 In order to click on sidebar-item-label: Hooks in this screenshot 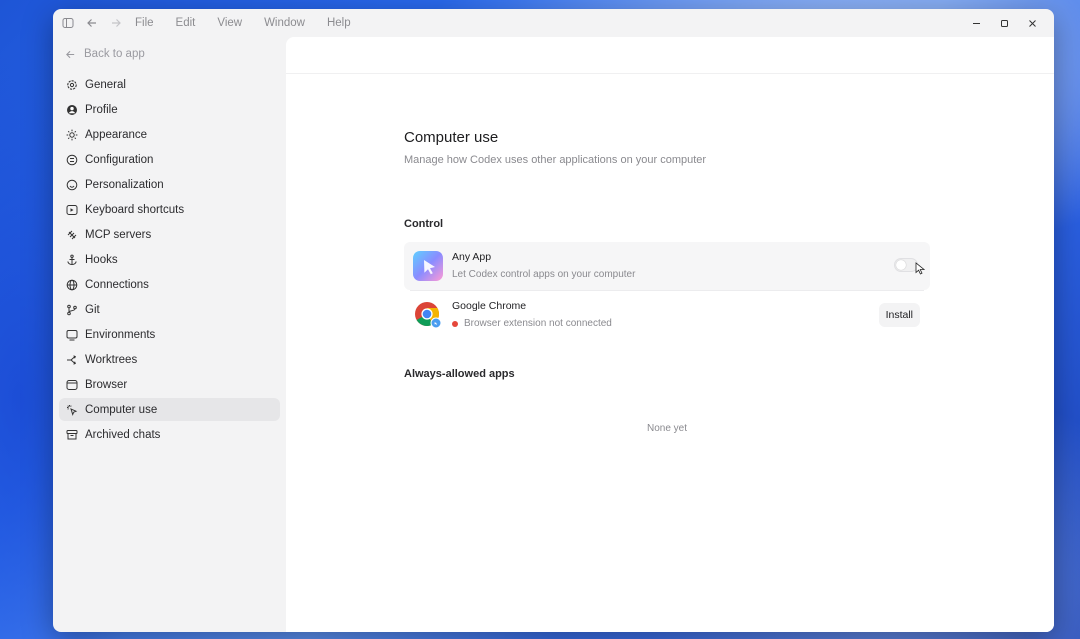, I will do `click(101, 259)`.